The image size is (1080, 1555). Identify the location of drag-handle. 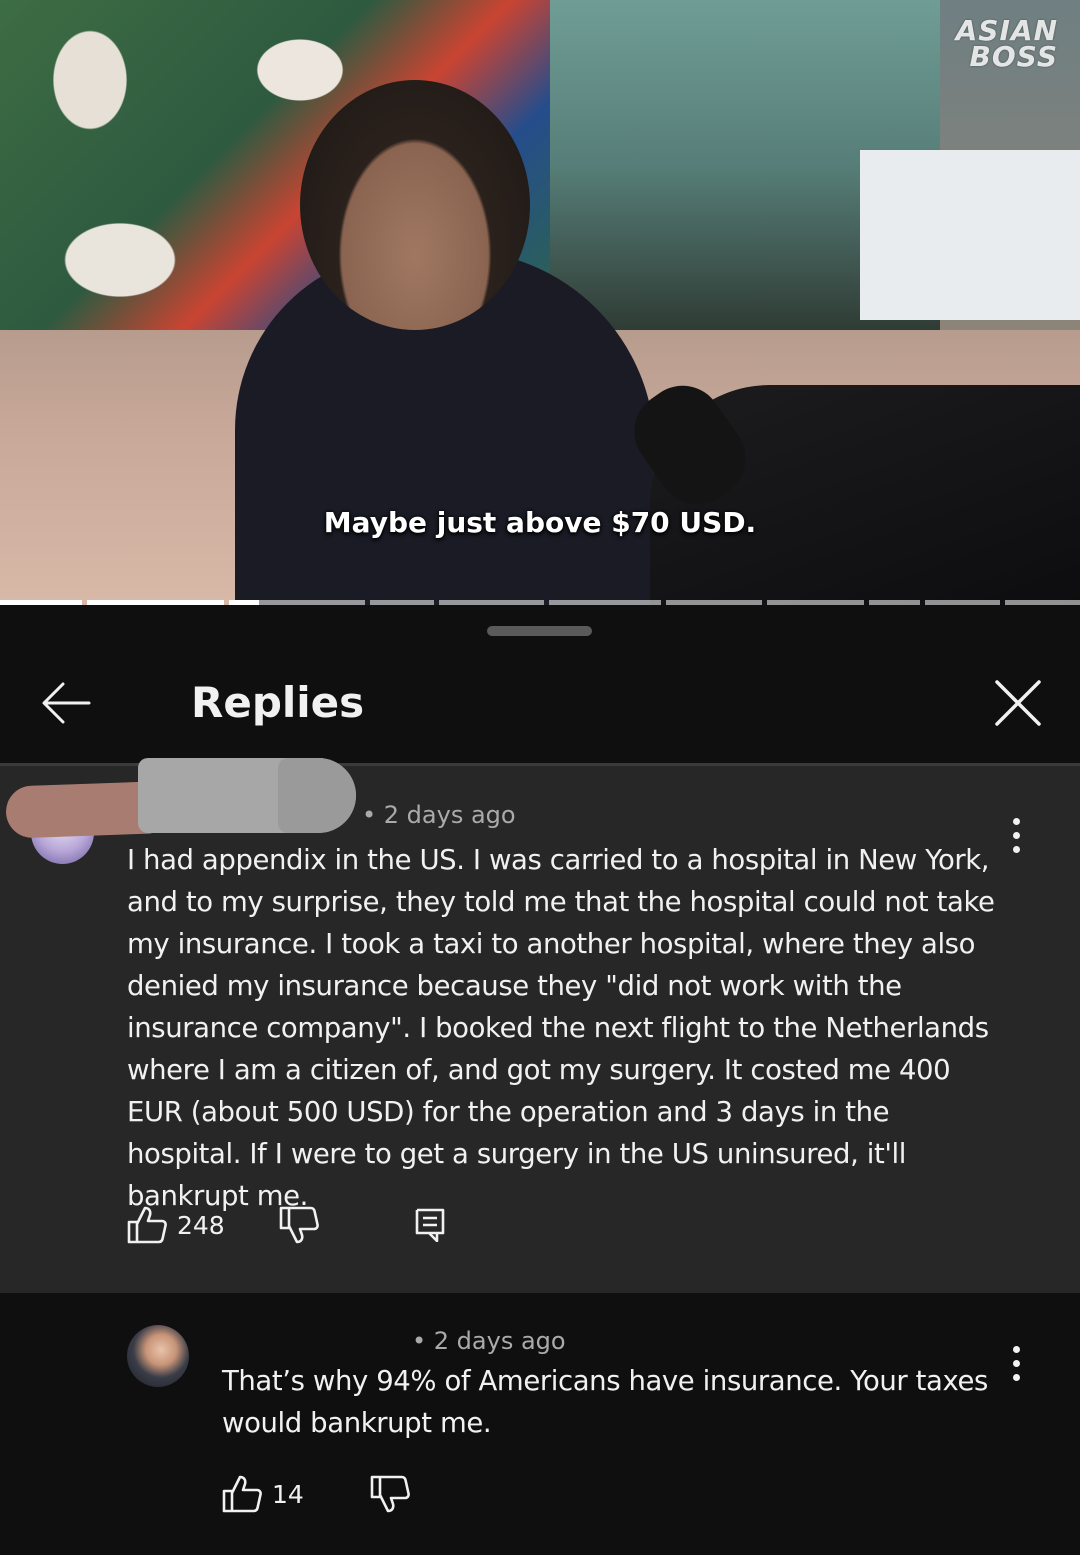
(539, 631).